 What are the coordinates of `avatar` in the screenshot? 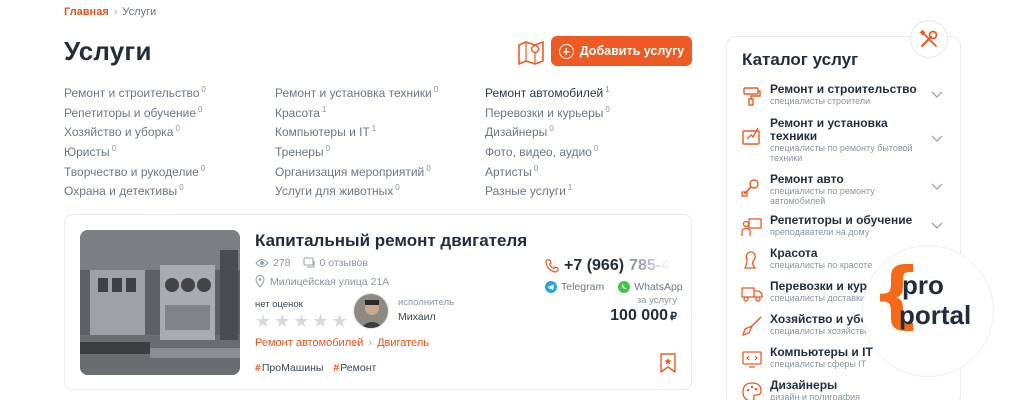 It's located at (371, 311).